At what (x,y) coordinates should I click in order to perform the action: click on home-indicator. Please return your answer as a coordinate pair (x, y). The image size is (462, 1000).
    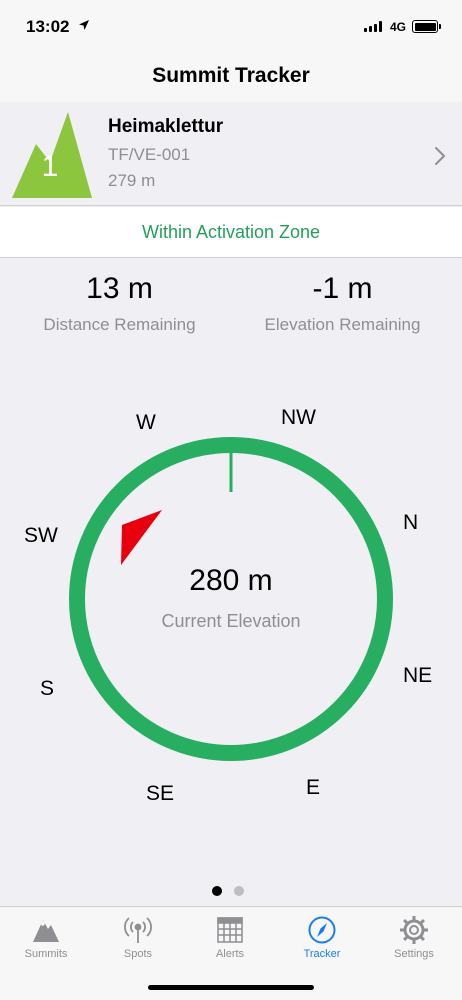
    Looking at the image, I should click on (231, 987).